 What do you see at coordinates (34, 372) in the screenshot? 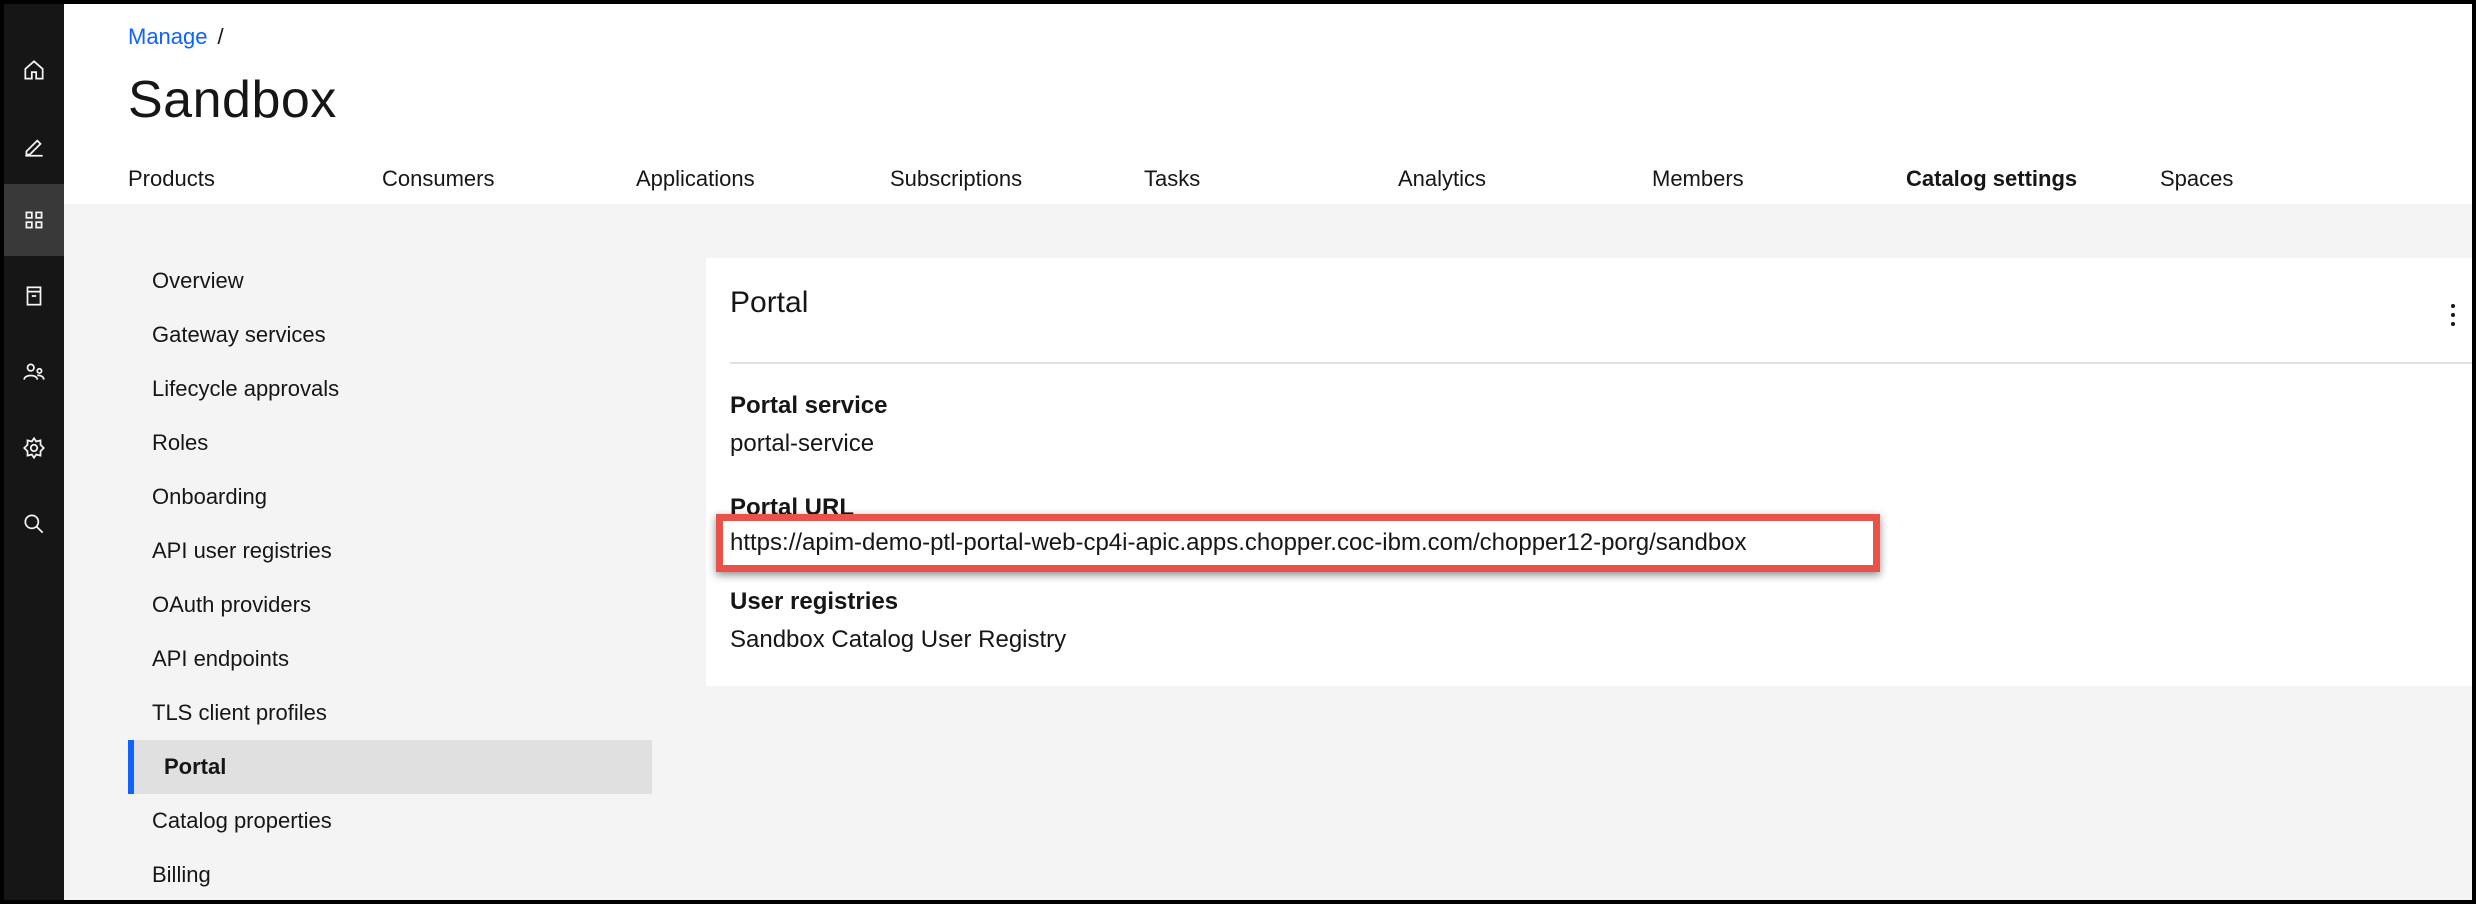
I see `members-icon` at bounding box center [34, 372].